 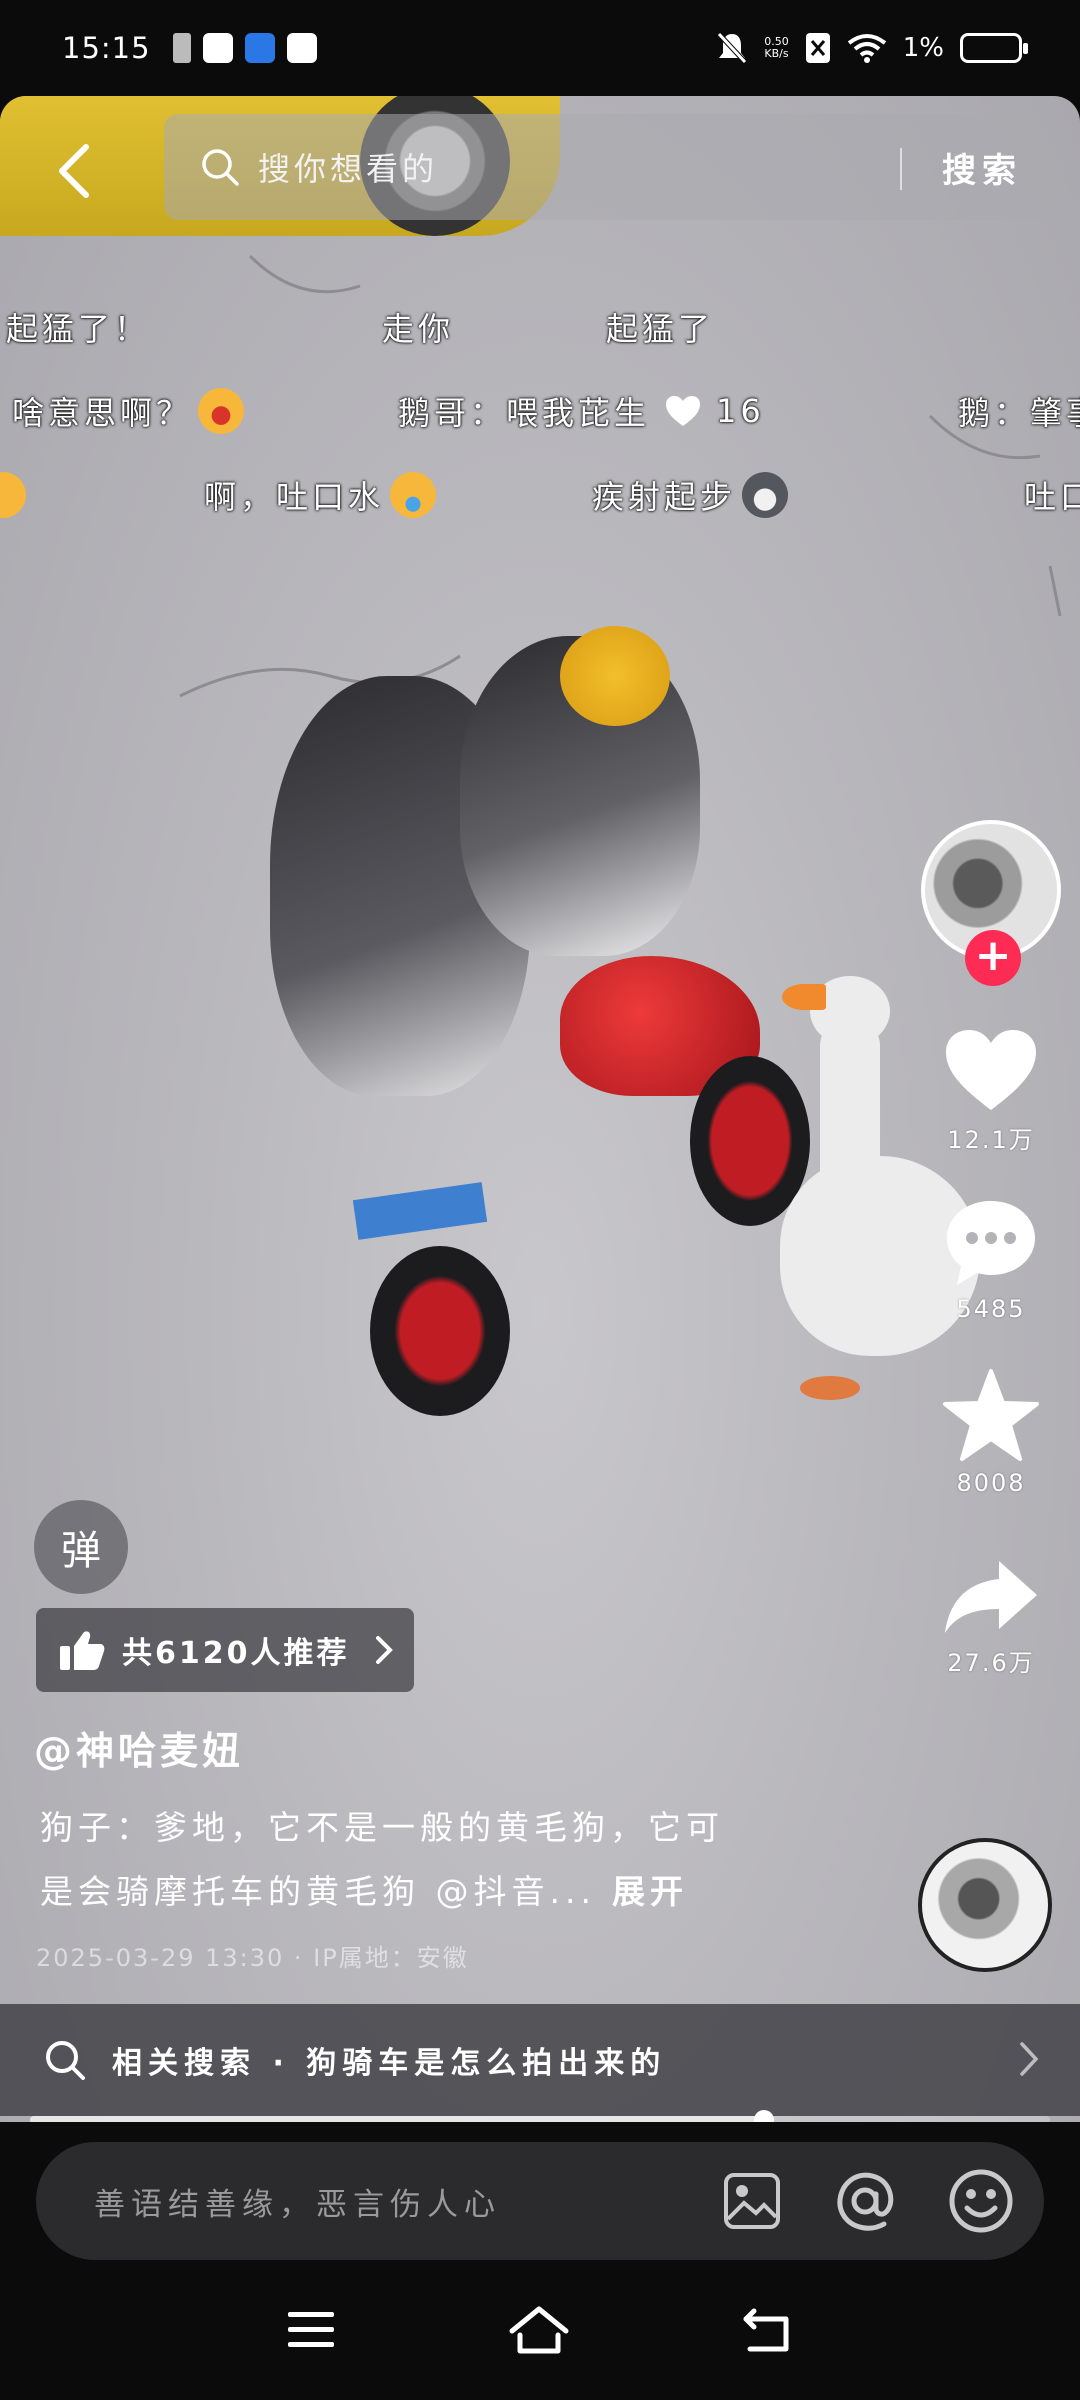 I want to click on danmaku-text: 啥意思啊？, so click(x=102, y=413).